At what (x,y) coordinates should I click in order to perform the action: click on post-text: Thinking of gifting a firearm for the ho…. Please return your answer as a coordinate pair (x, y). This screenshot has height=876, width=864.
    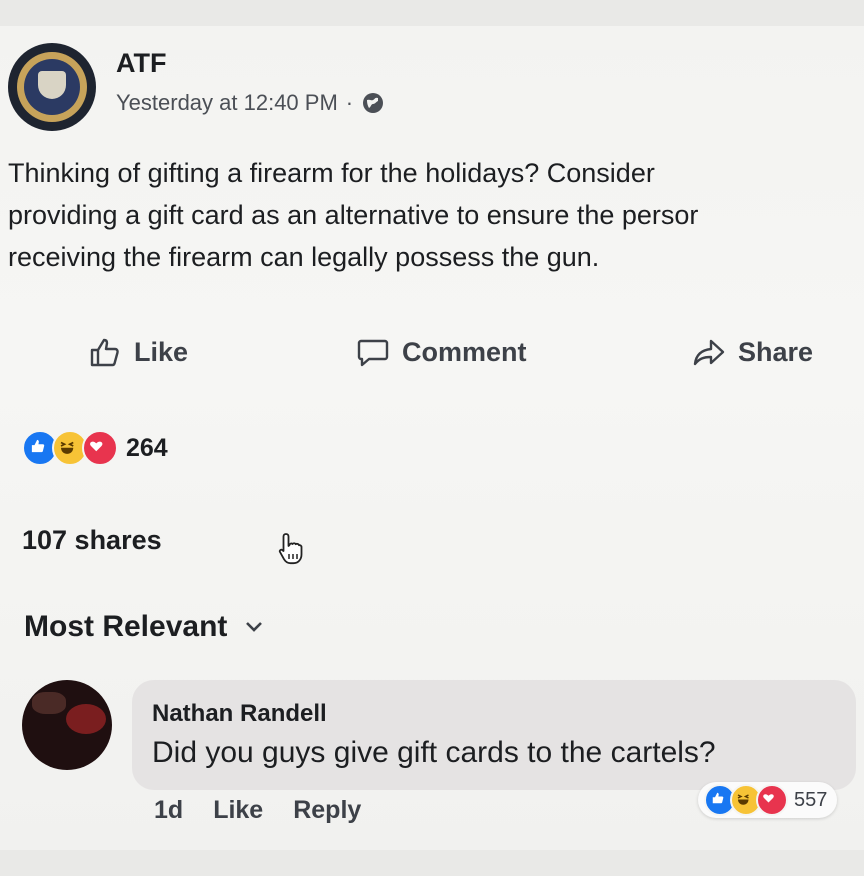
    Looking at the image, I should click on (436, 215).